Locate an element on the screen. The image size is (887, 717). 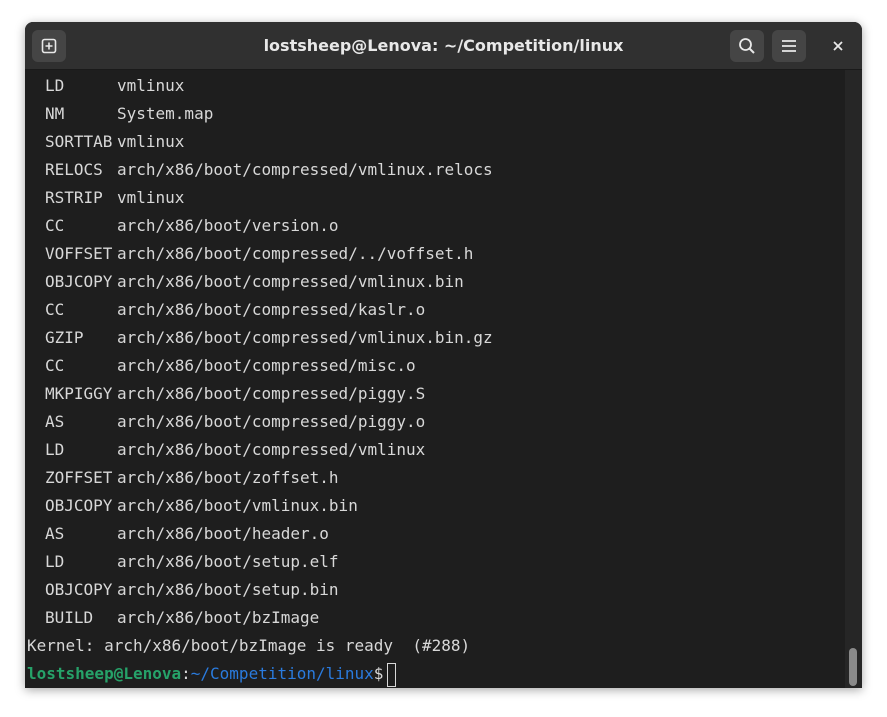
scrollbar-thumb is located at coordinates (853, 667).